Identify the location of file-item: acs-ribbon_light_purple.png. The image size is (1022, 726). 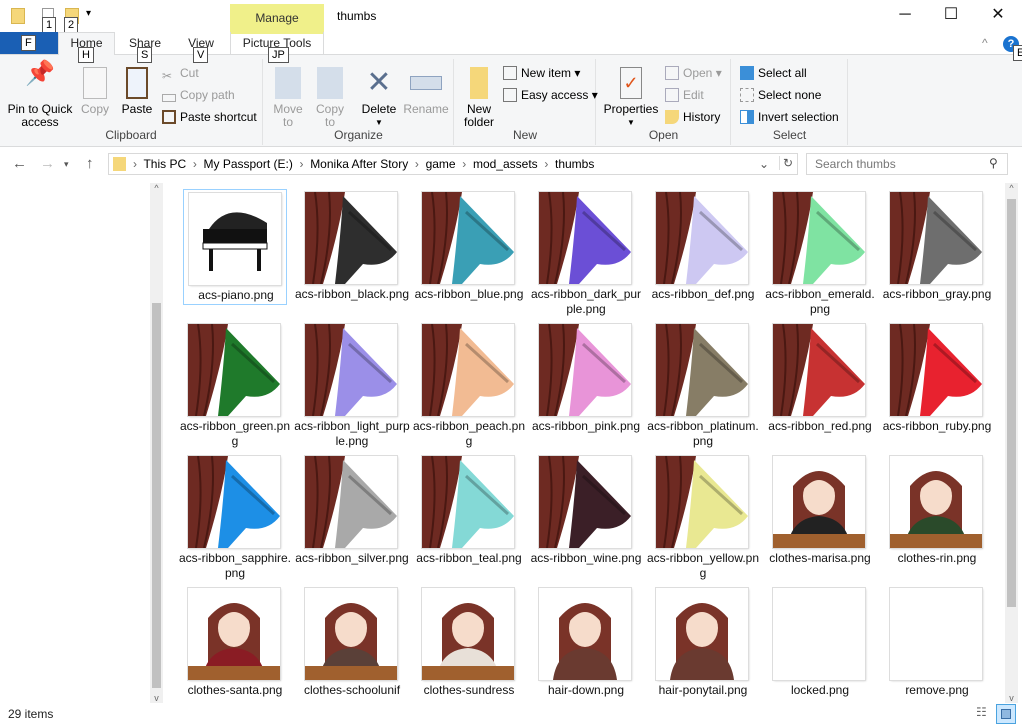
(352, 384).